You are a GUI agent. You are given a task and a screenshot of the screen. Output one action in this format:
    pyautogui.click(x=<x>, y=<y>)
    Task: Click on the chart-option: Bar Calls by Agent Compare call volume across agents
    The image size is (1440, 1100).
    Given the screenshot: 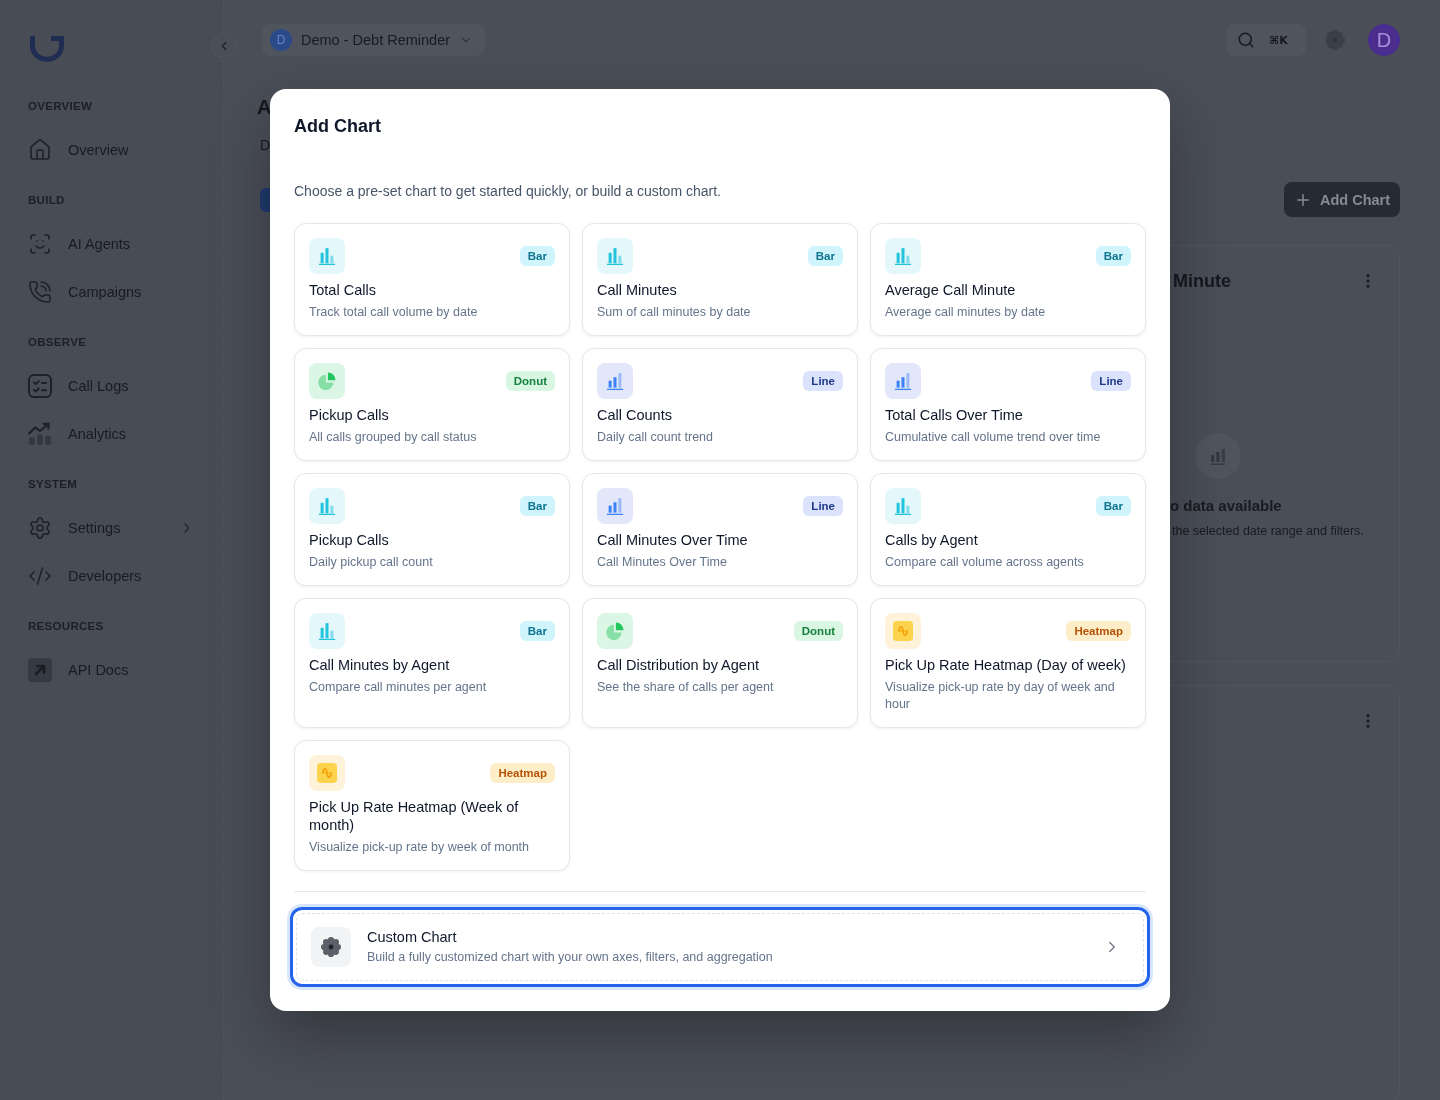 What is the action you would take?
    pyautogui.click(x=1008, y=529)
    